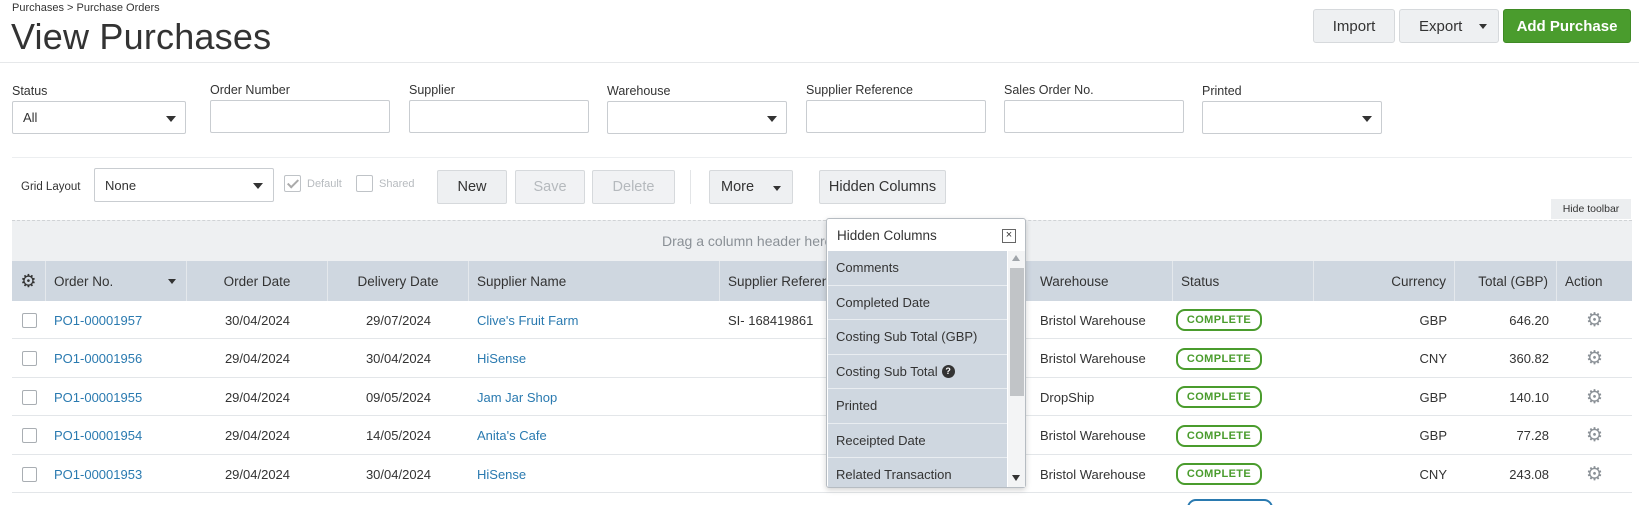  Describe the element at coordinates (121, 185) in the screenshot. I see `grid-layout-value: None` at that location.